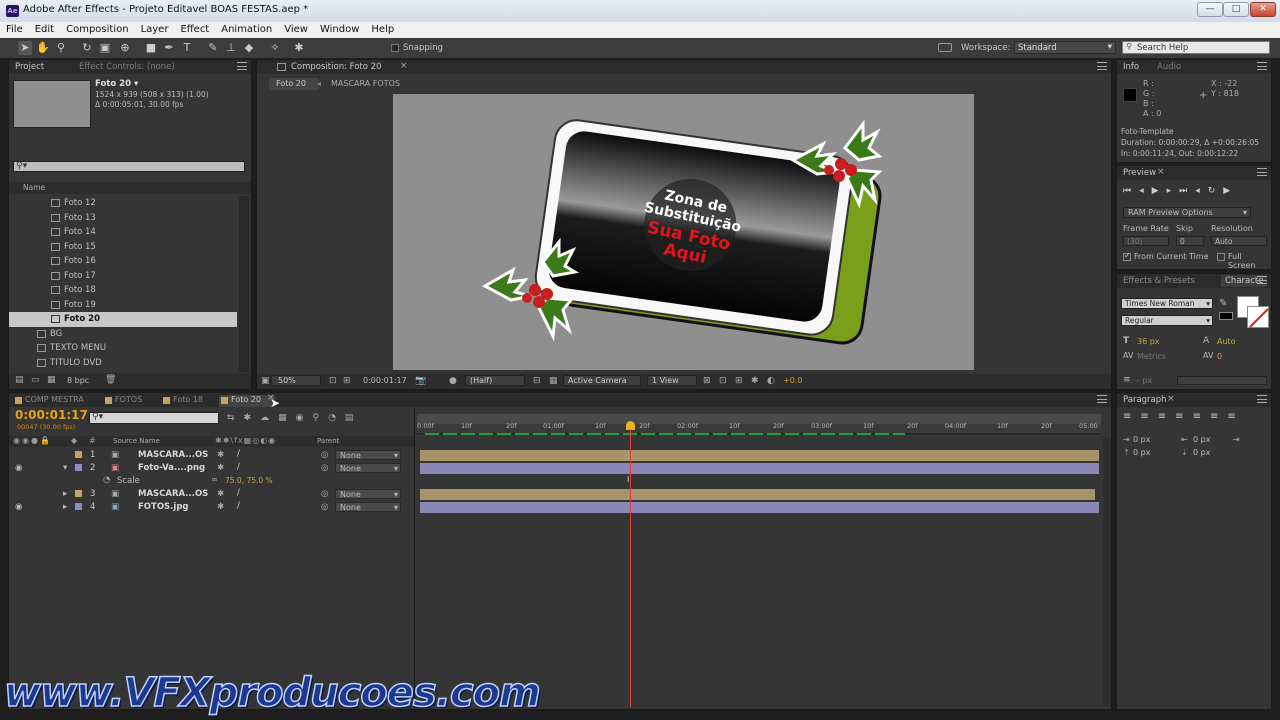 The height and width of the screenshot is (720, 1280). I want to click on space-before-value: 0 px, so click(1141, 452).